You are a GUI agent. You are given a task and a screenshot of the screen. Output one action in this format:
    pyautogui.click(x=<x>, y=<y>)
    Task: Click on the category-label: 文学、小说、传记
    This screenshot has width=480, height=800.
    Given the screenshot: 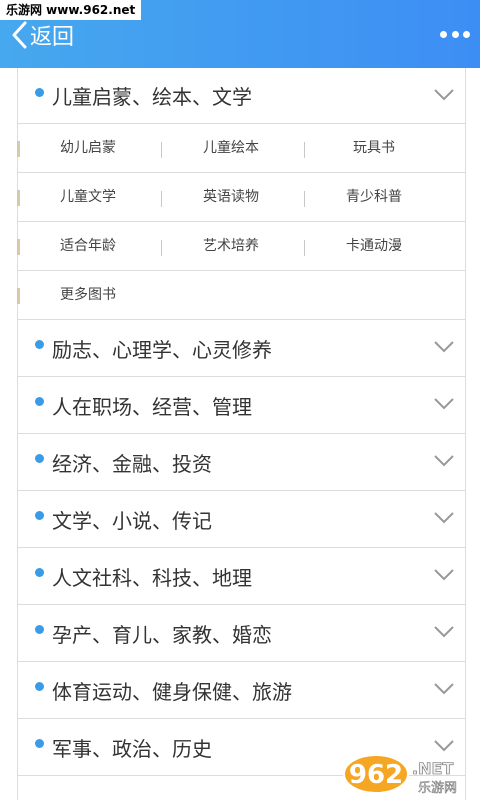 What is the action you would take?
    pyautogui.click(x=132, y=520)
    